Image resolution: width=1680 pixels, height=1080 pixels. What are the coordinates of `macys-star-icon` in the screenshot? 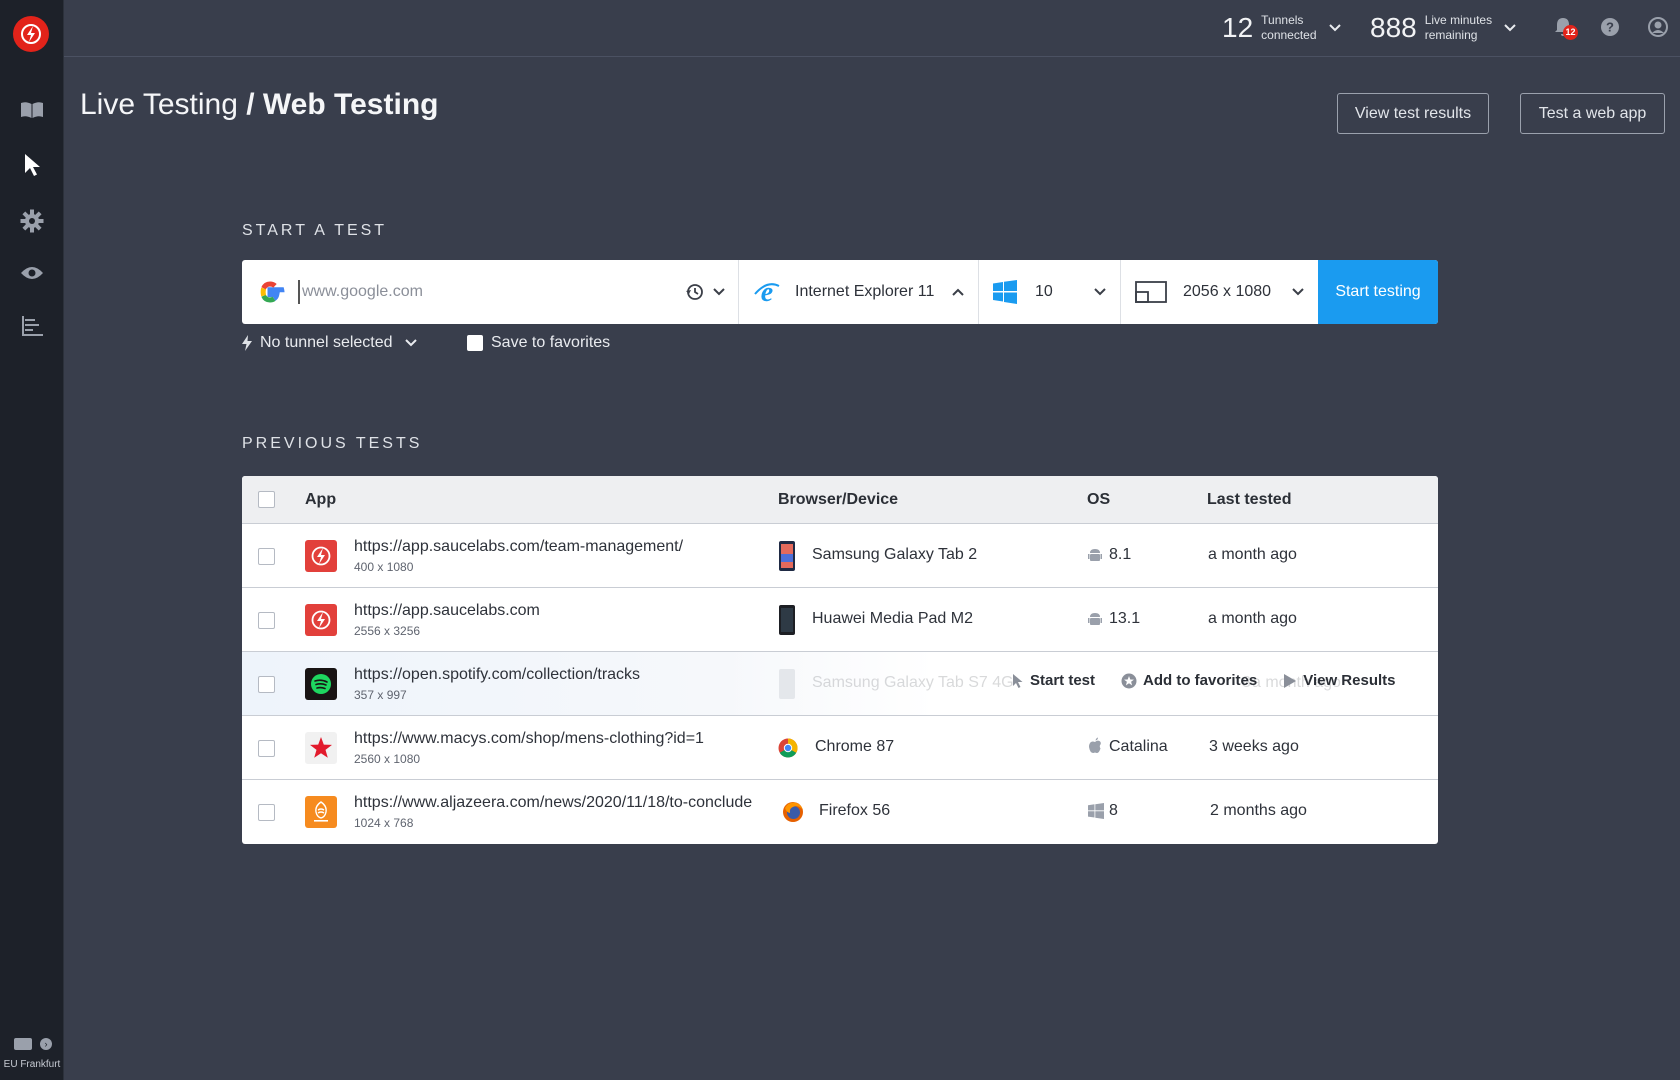 It's located at (321, 748).